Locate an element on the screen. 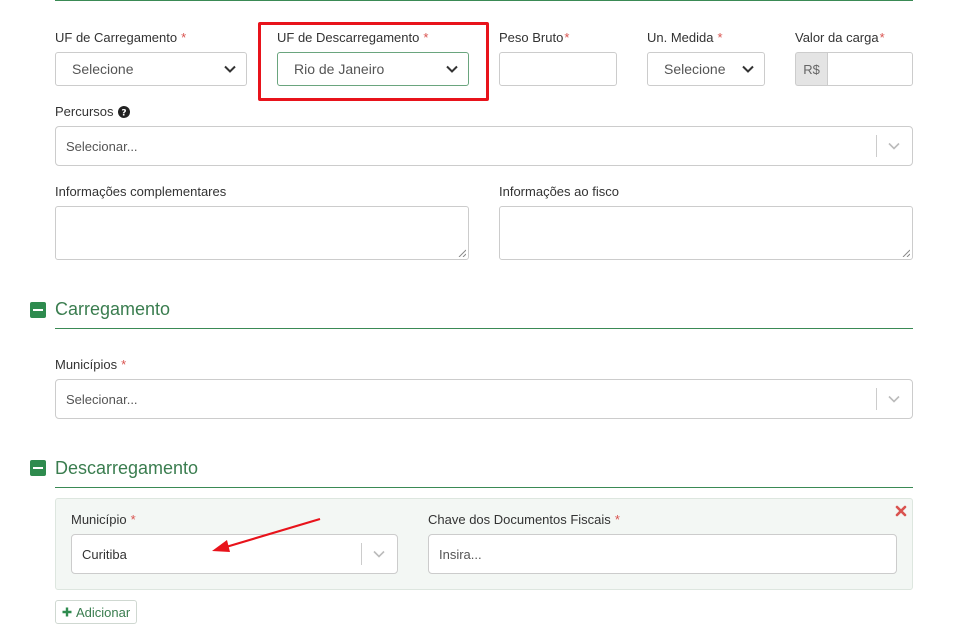 The width and height of the screenshot is (961, 627). peso-bruto-input is located at coordinates (558, 69).